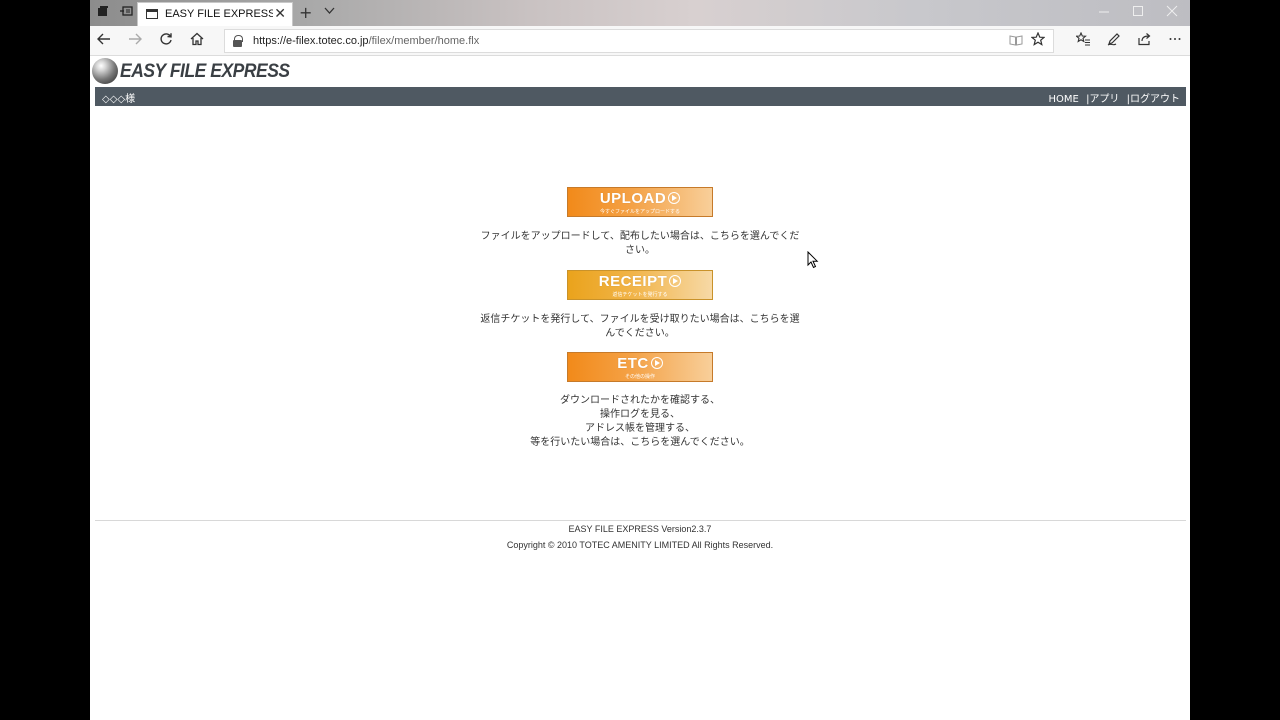 This screenshot has height=720, width=1280. I want to click on forward-icon, so click(135, 41).